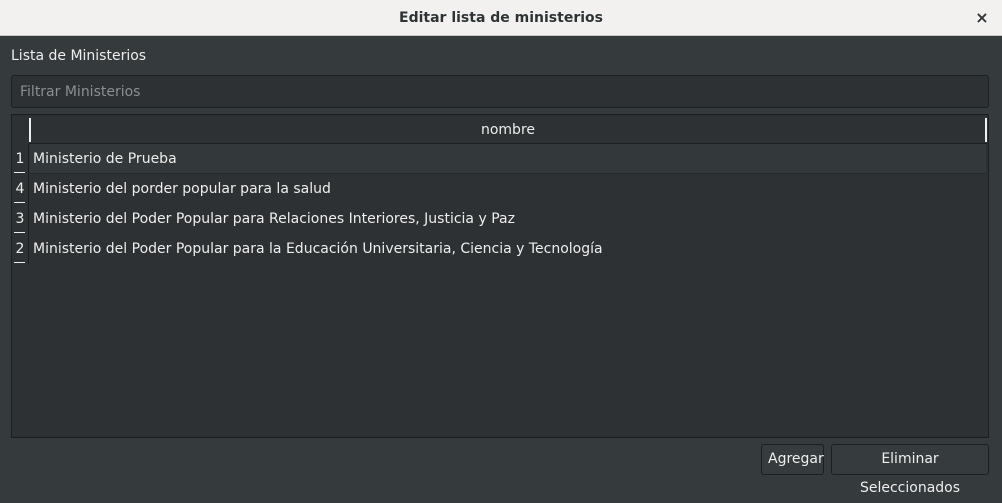  Describe the element at coordinates (508, 130) in the screenshot. I see `column-header-nombre: nombre` at that location.